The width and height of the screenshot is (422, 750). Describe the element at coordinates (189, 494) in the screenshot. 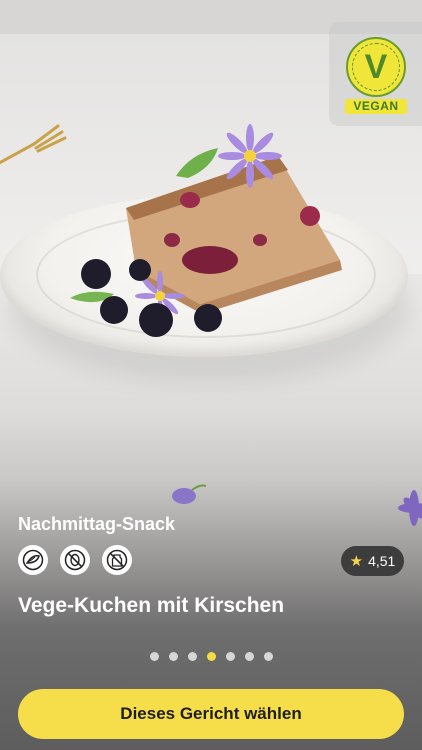

I see `flower-decoration` at that location.